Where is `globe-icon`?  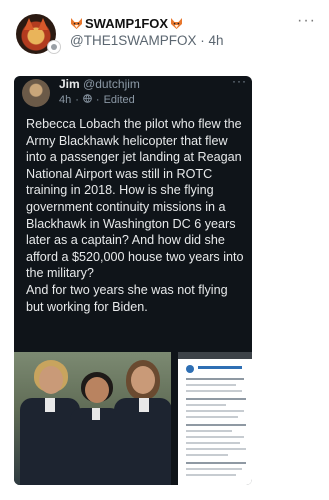 globe-icon is located at coordinates (87, 100).